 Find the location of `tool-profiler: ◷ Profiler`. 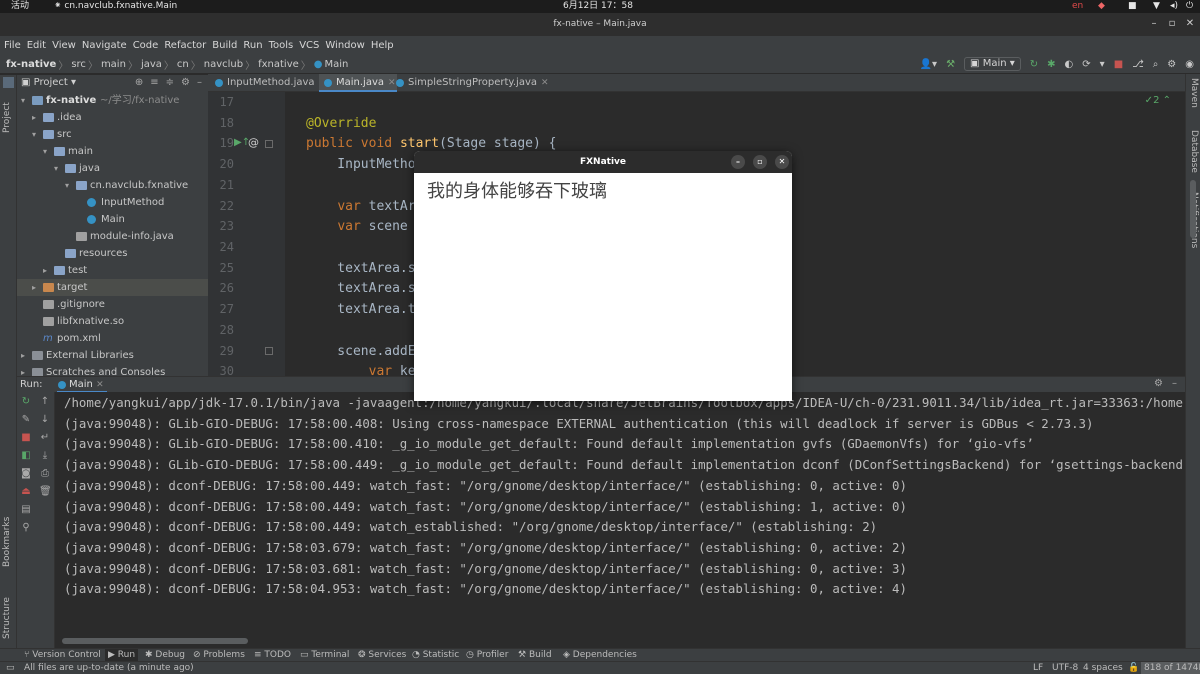

tool-profiler: ◷ Profiler is located at coordinates (487, 655).